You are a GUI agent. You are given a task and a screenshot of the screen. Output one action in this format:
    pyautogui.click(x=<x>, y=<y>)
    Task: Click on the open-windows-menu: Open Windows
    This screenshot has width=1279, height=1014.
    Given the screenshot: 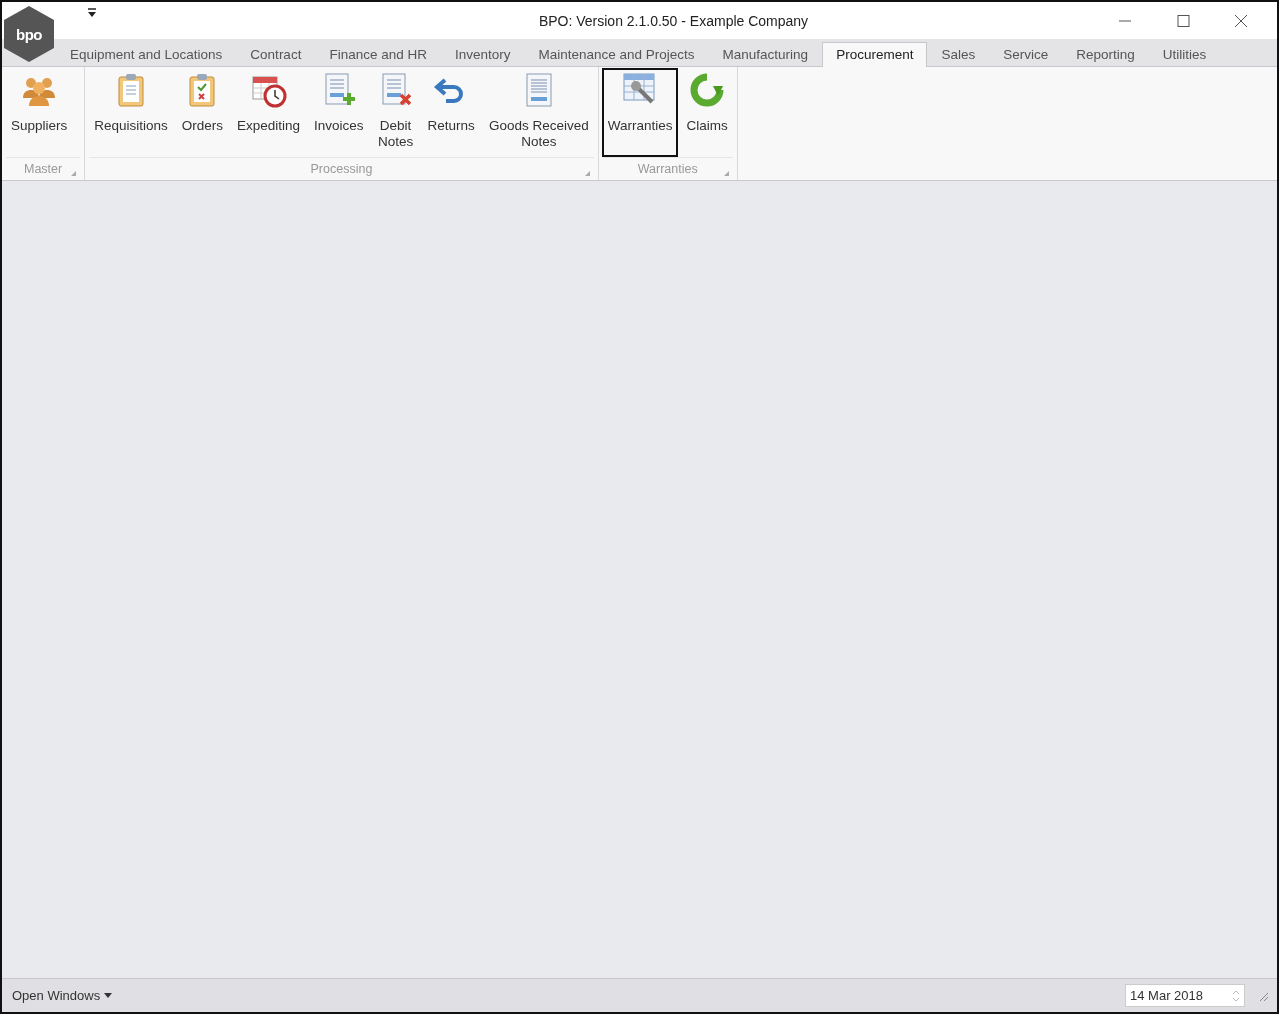 What is the action you would take?
    pyautogui.click(x=62, y=995)
    